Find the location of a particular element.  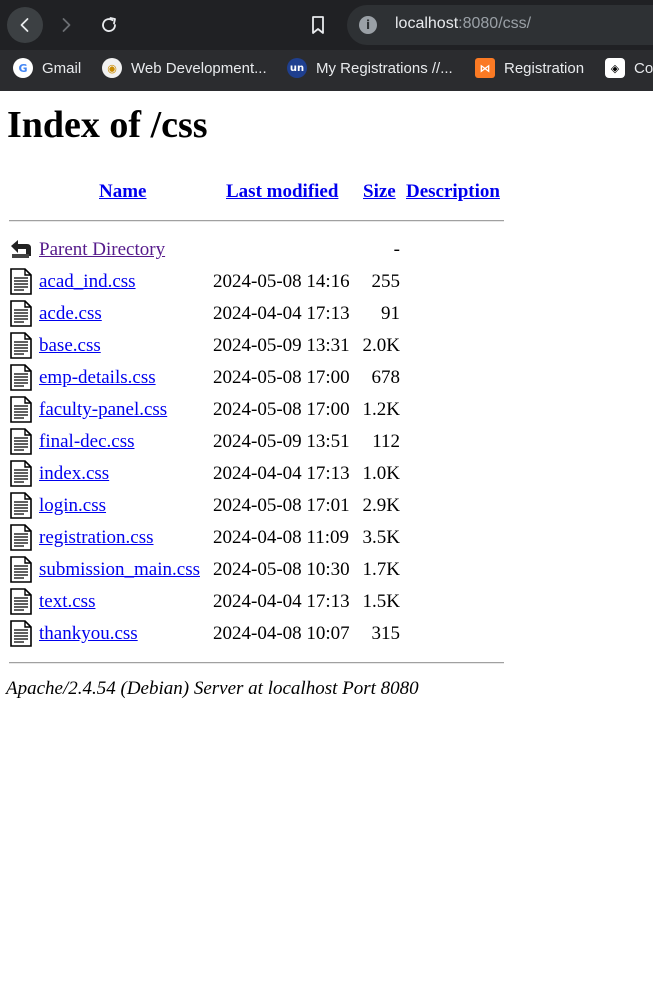

reload-icon is located at coordinates (109, 24).